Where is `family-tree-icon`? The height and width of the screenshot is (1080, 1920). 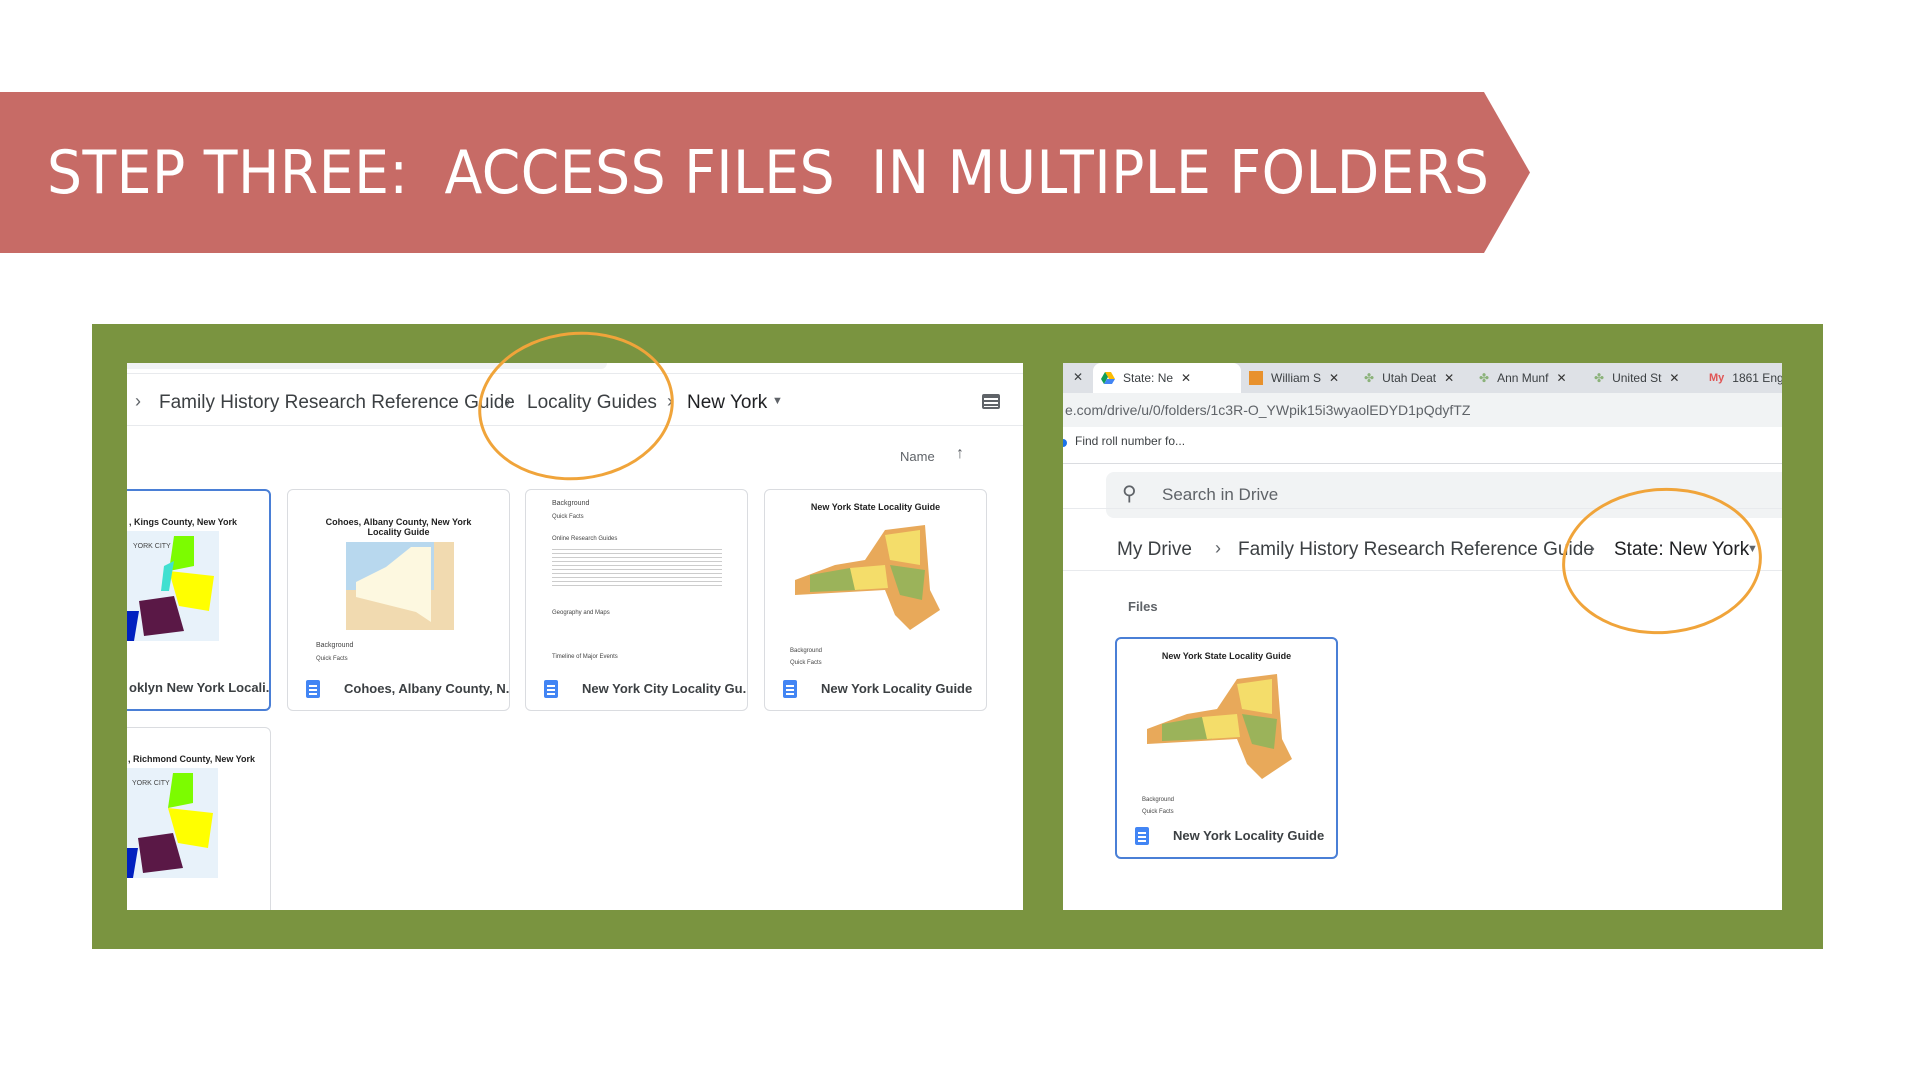 family-tree-icon is located at coordinates (1256, 378).